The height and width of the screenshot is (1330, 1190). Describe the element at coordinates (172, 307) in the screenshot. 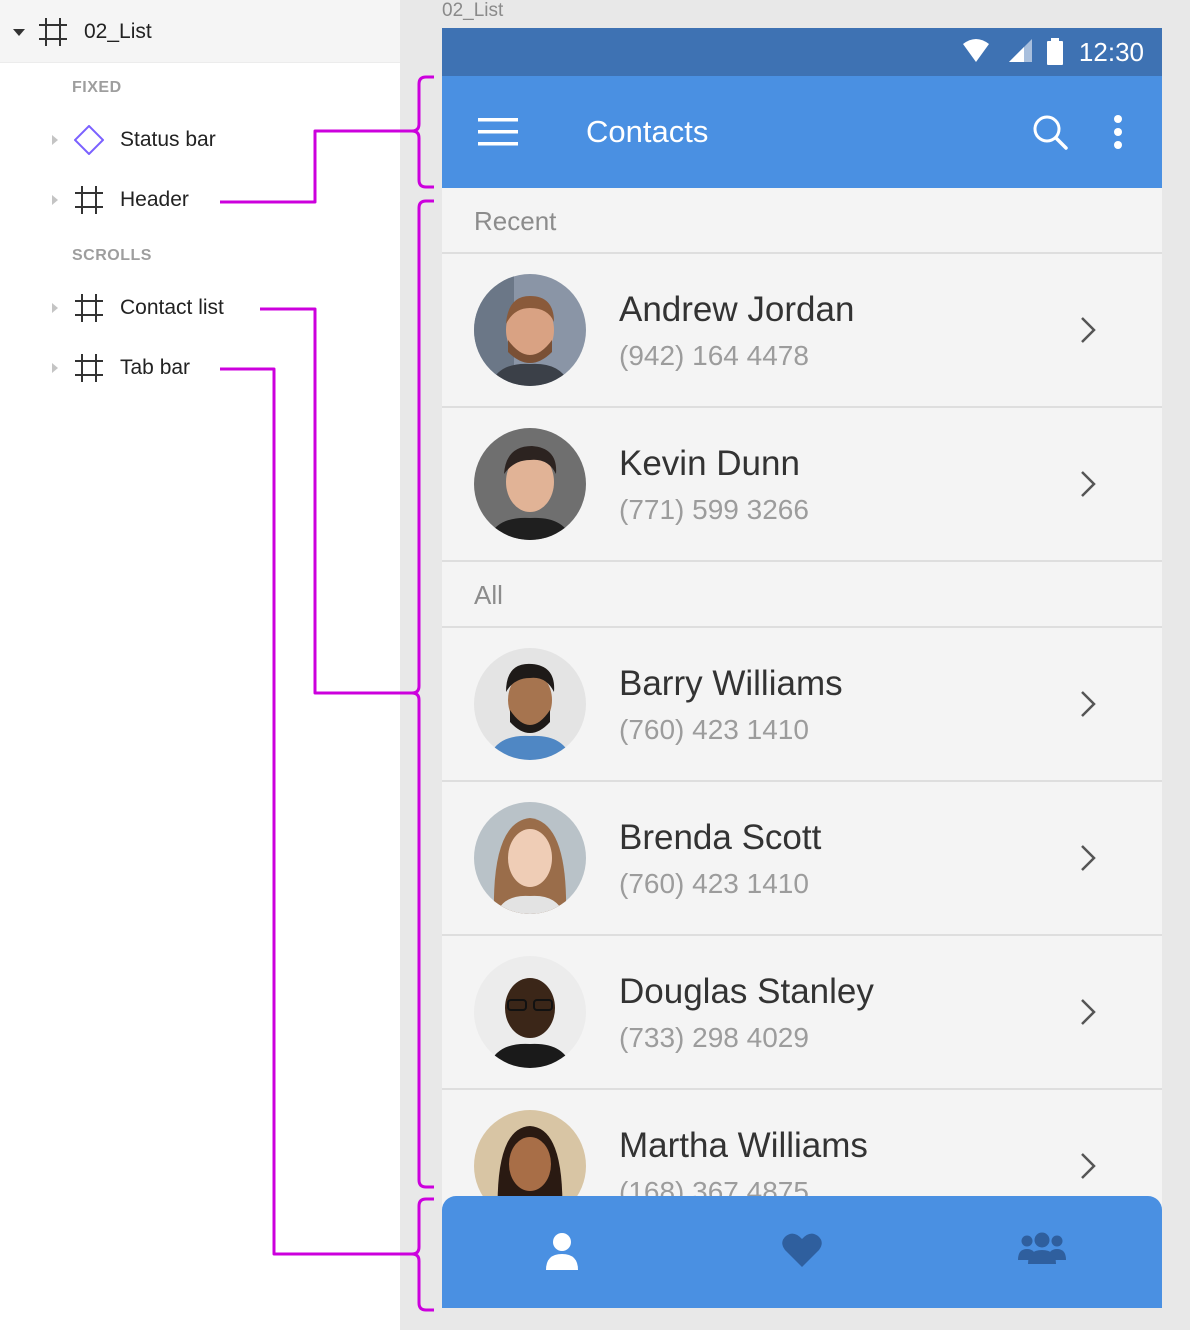

I see `layer-label: Contact list` at that location.